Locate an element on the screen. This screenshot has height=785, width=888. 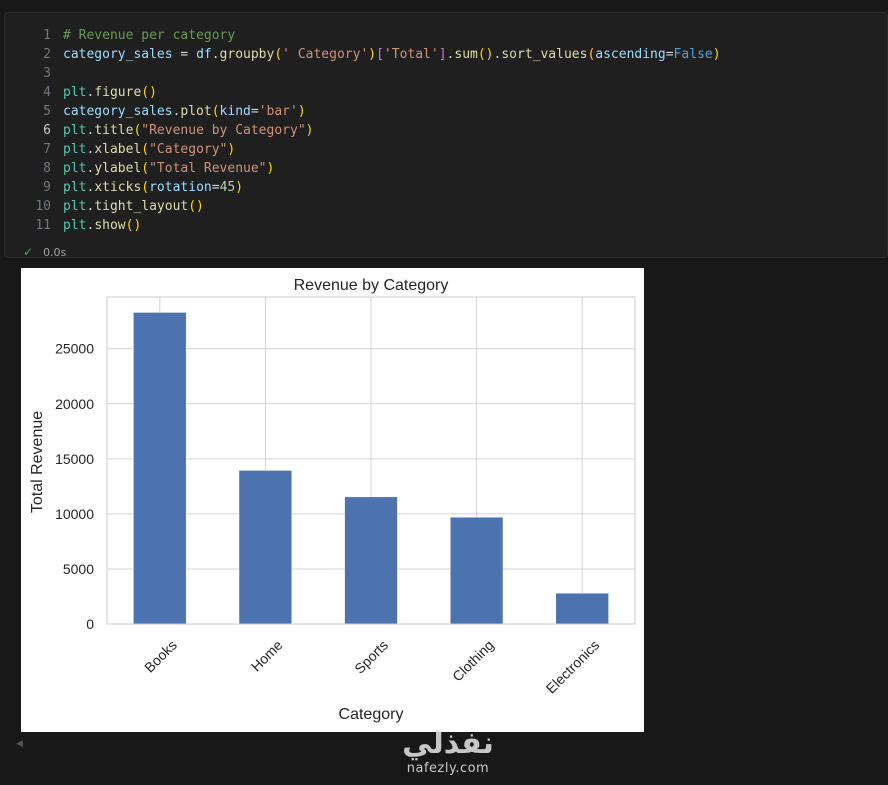
code-token: 'Total' is located at coordinates (411, 54).